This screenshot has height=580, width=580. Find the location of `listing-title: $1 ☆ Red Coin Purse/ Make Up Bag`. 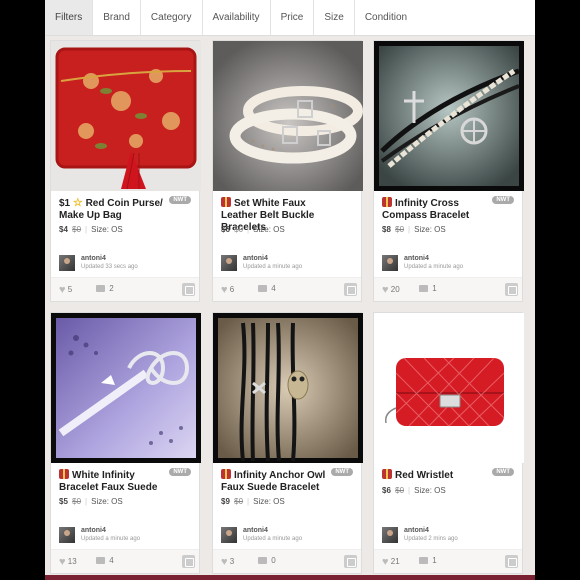

listing-title: $1 ☆ Red Coin Purse/ Make Up Bag is located at coordinates (114, 209).